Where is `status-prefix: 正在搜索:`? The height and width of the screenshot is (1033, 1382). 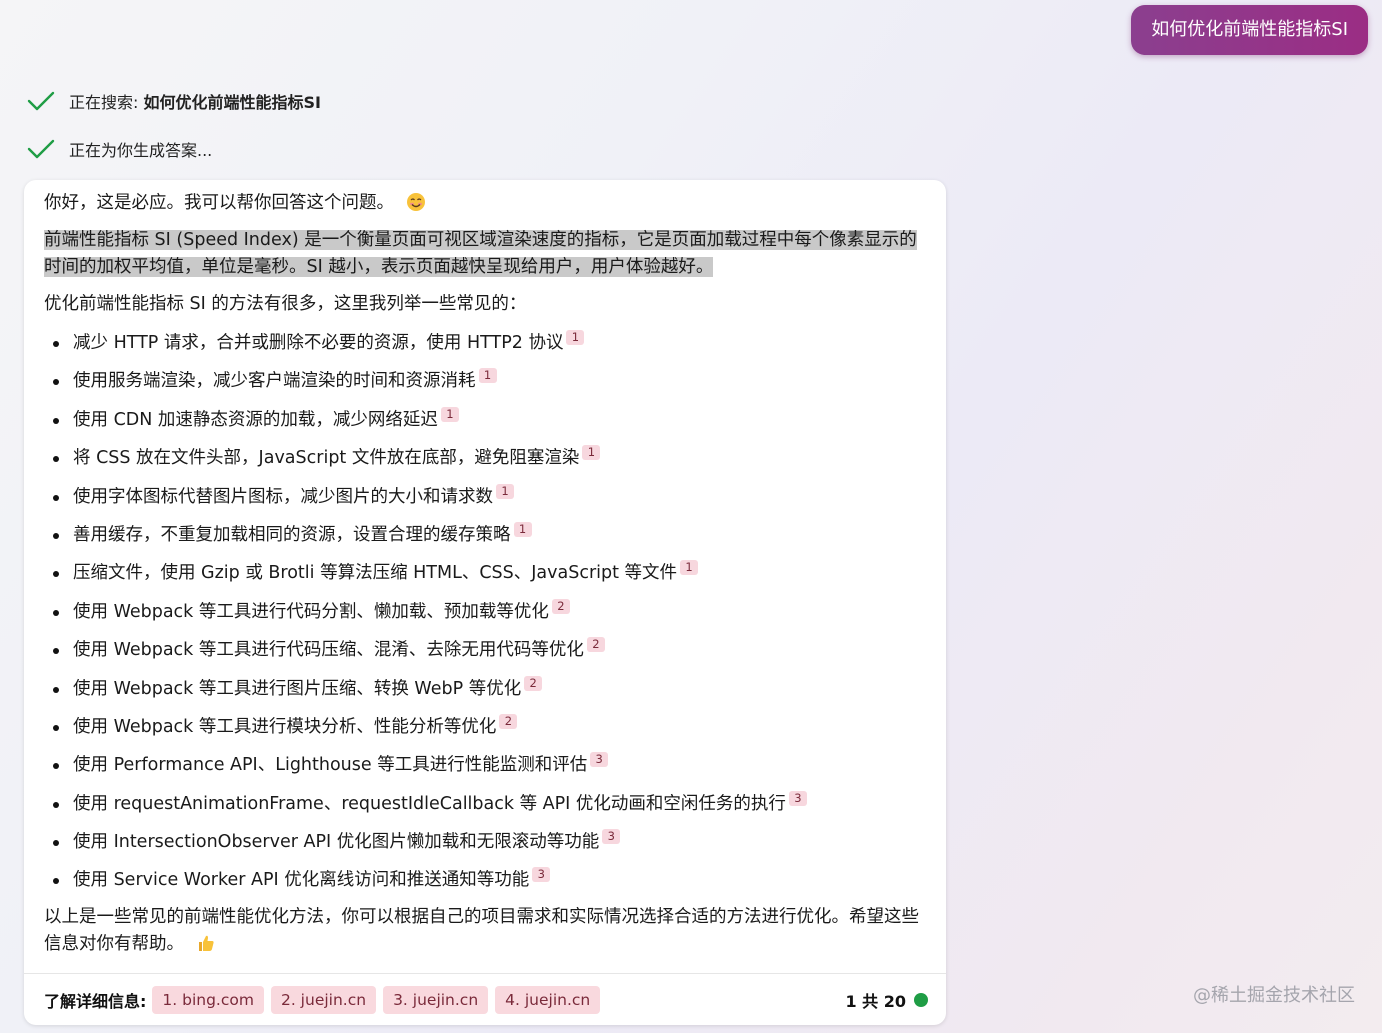 status-prefix: 正在搜索: is located at coordinates (104, 102).